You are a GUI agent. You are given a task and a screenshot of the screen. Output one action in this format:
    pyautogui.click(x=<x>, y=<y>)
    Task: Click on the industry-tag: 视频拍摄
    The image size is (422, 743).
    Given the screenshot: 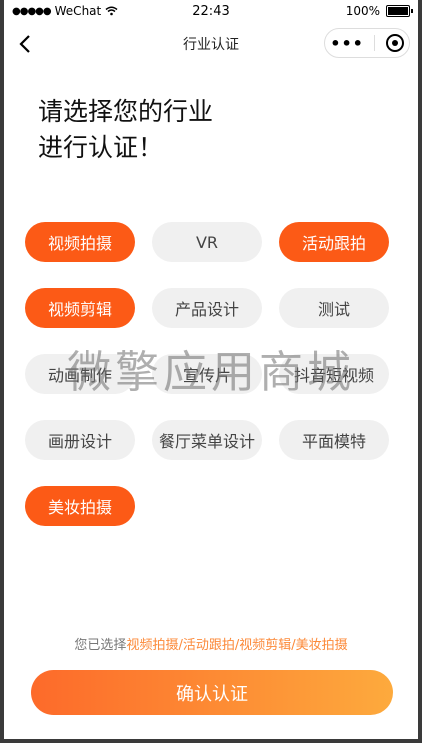 What is the action you would take?
    pyautogui.click(x=80, y=242)
    